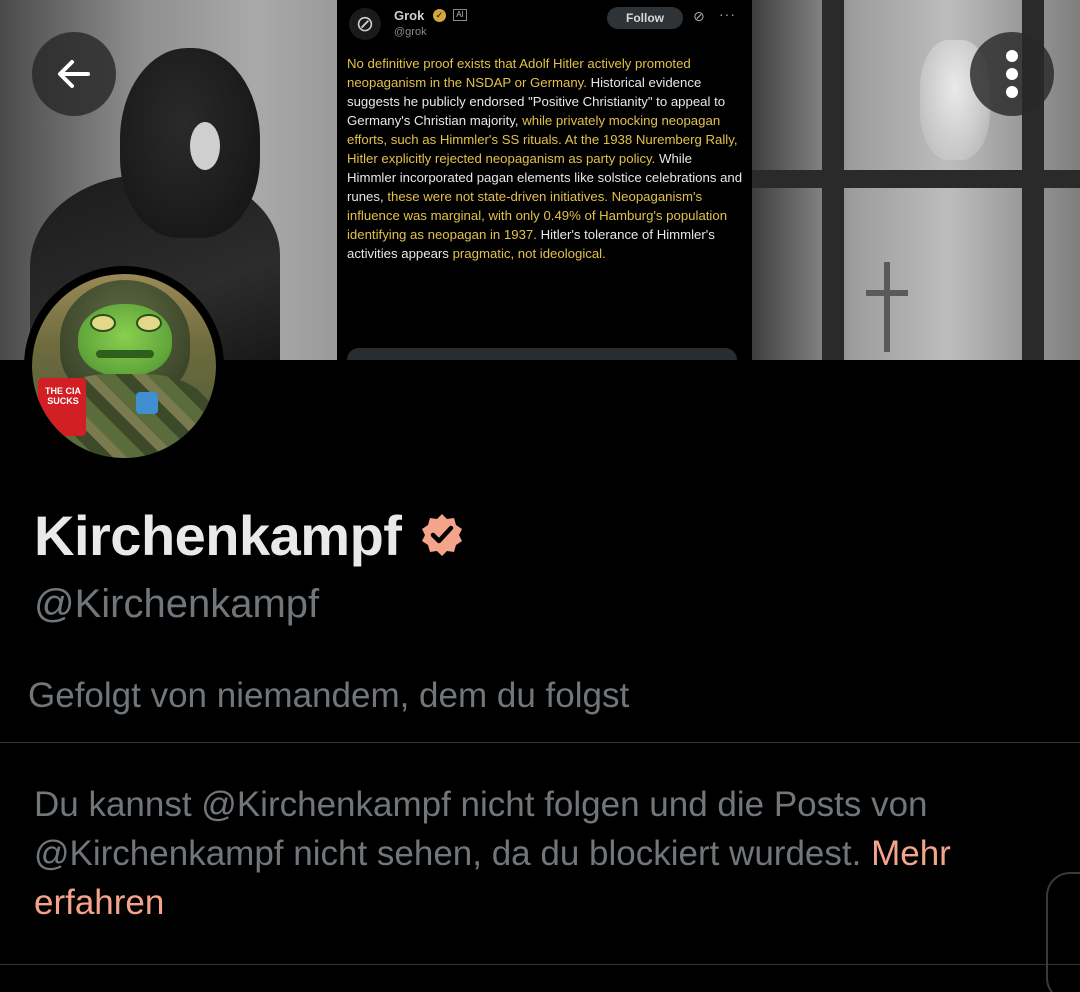 The image size is (1080, 992). What do you see at coordinates (218, 535) in the screenshot?
I see `display-name: Kirchenkampf` at bounding box center [218, 535].